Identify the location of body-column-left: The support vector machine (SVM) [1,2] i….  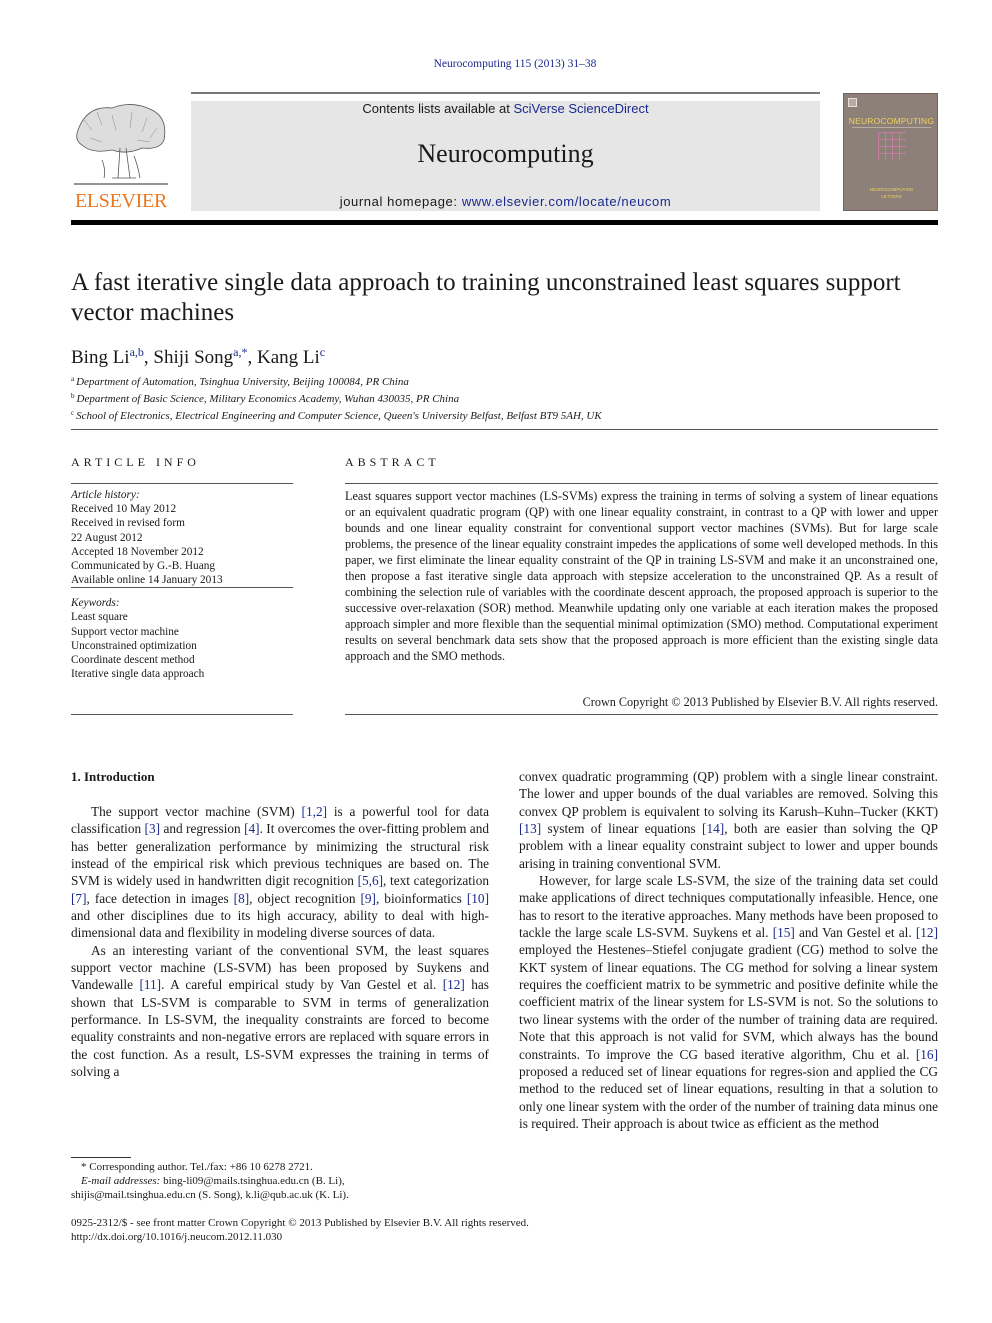
(280, 942).